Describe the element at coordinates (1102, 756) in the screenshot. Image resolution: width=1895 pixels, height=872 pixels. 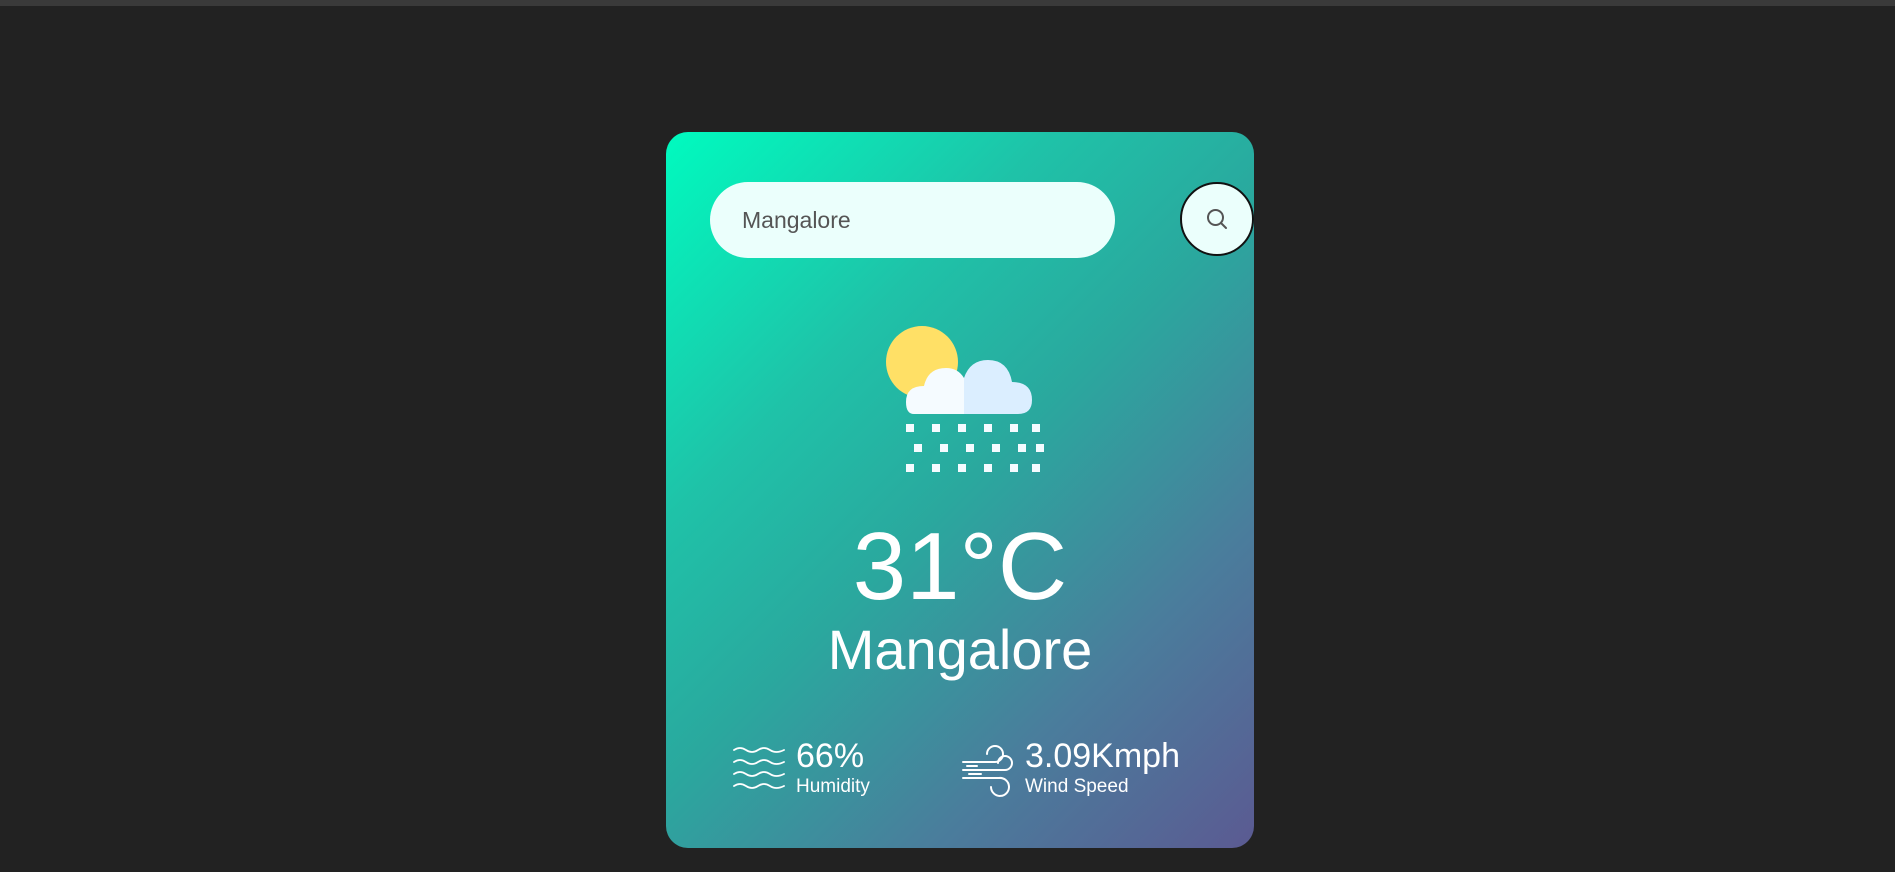
I see `wind-value: 3.09Kmph` at that location.